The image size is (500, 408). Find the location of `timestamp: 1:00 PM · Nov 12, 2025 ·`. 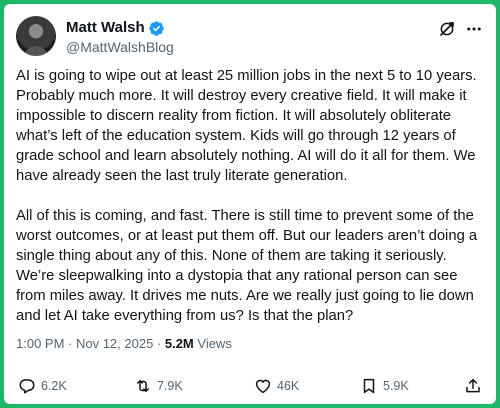

timestamp: 1:00 PM · Nov 12, 2025 · is located at coordinates (90, 343).